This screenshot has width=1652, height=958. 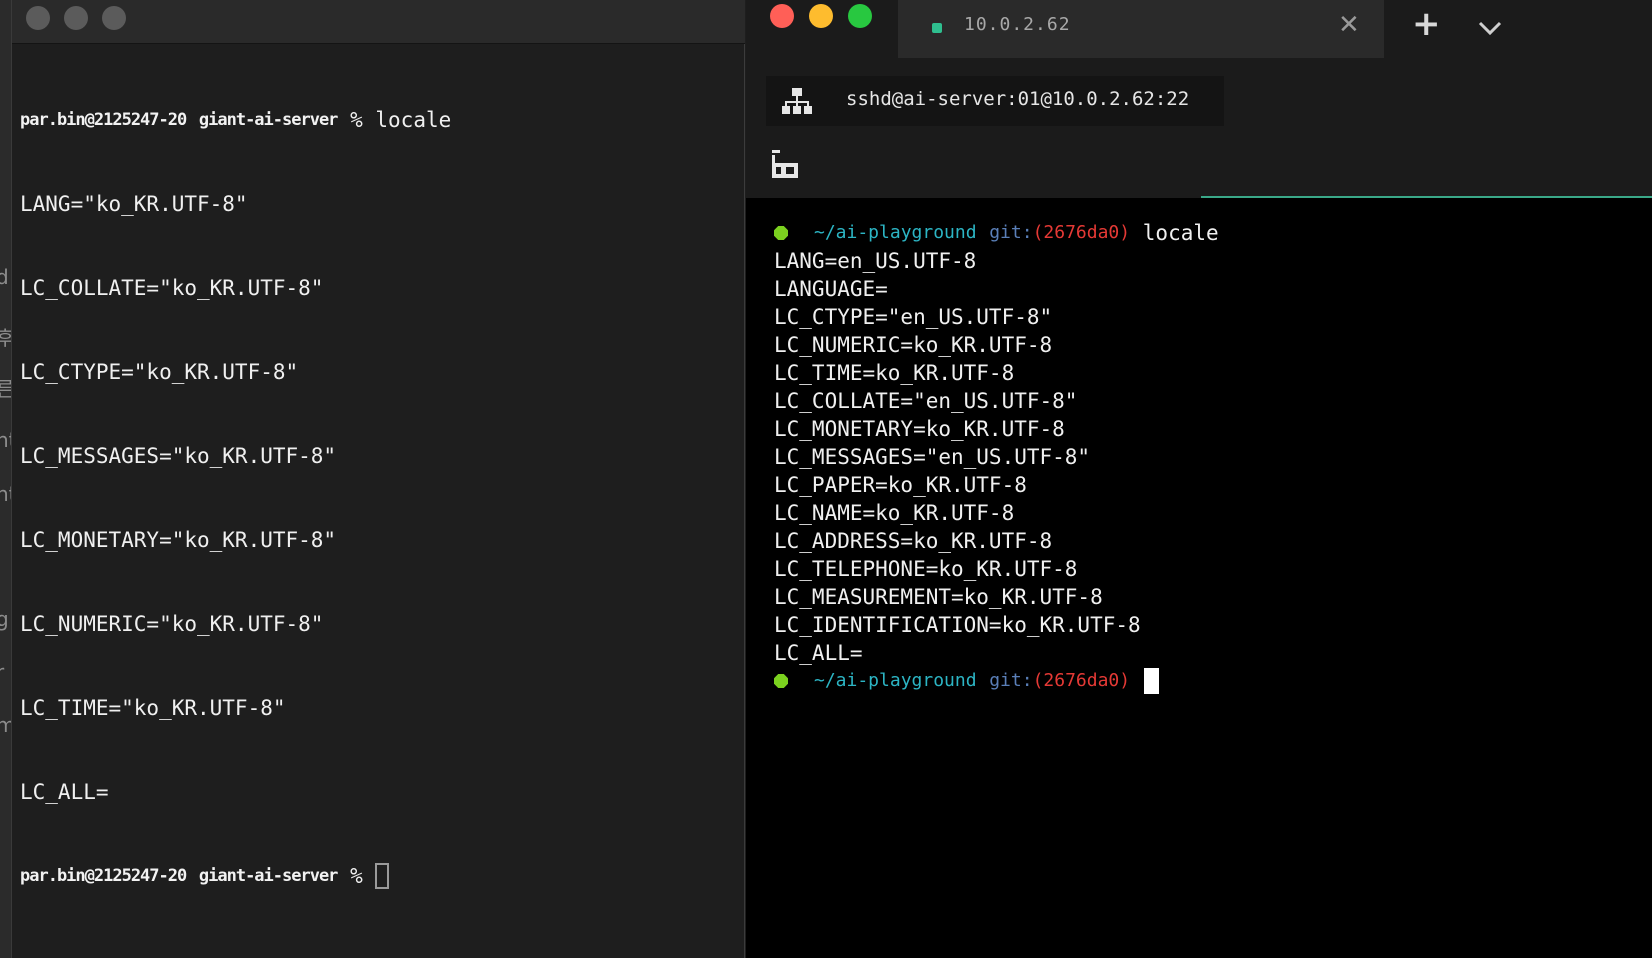 I want to click on active-prompt-line: par.bin@2125247-20 giant-ai-server %, so click(x=382, y=876).